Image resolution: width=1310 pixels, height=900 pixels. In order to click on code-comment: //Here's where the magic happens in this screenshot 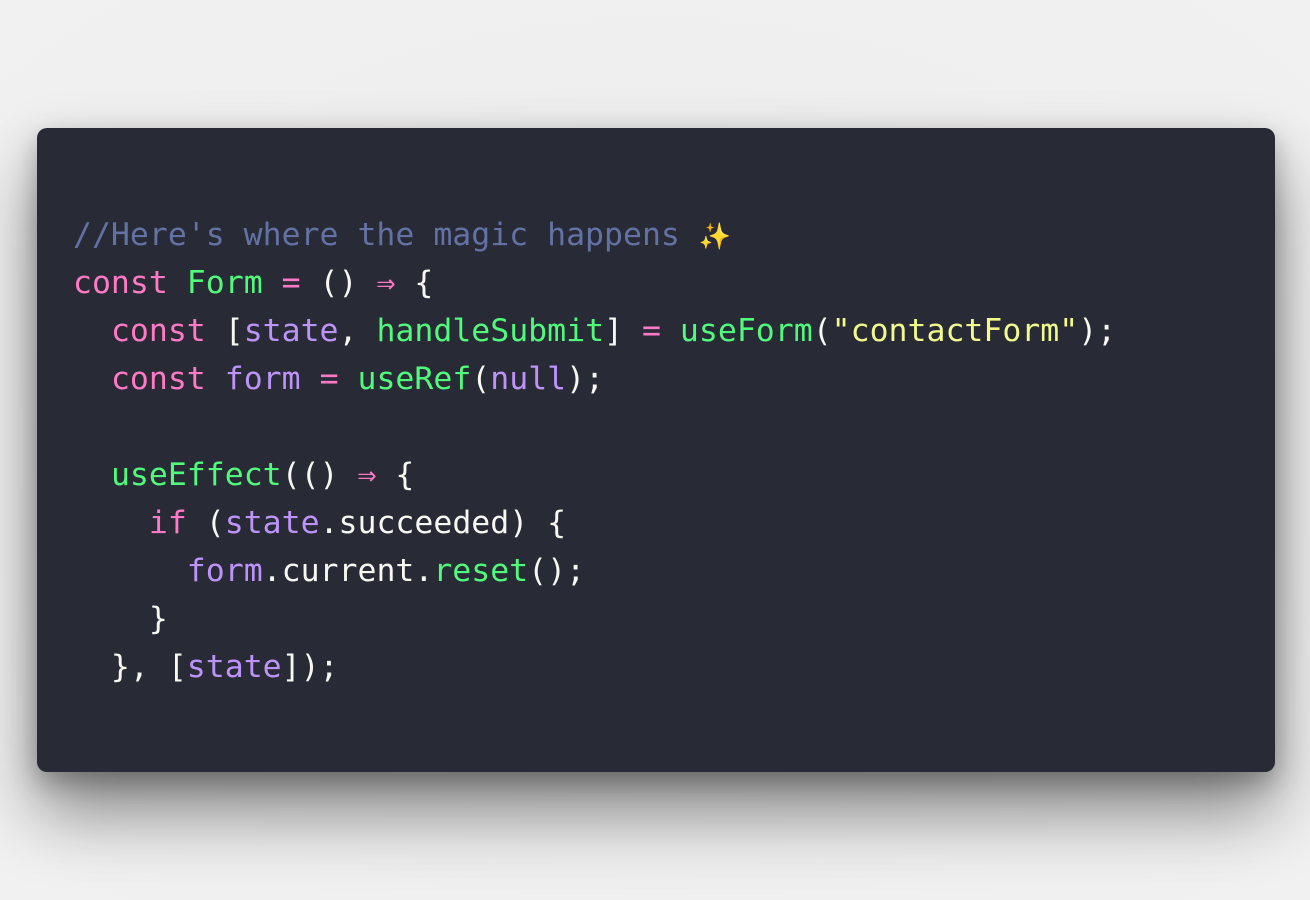, I will do `click(386, 235)`.